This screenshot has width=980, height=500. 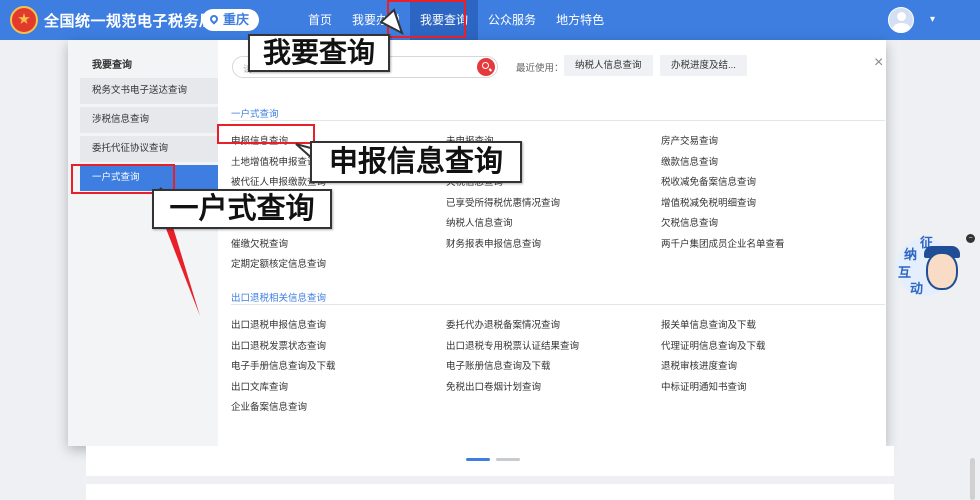 What do you see at coordinates (242, 209) in the screenshot?
I see `callout-one-stop: 一户式查询` at bounding box center [242, 209].